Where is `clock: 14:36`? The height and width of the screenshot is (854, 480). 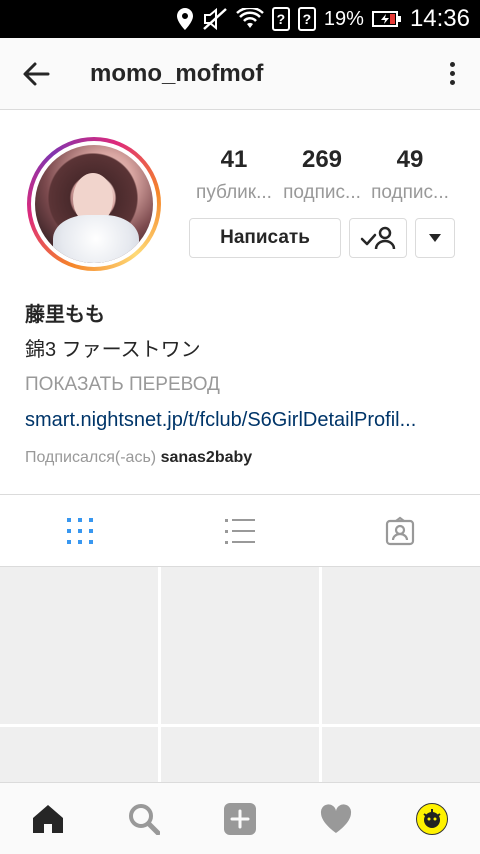
clock: 14:36 is located at coordinates (439, 18).